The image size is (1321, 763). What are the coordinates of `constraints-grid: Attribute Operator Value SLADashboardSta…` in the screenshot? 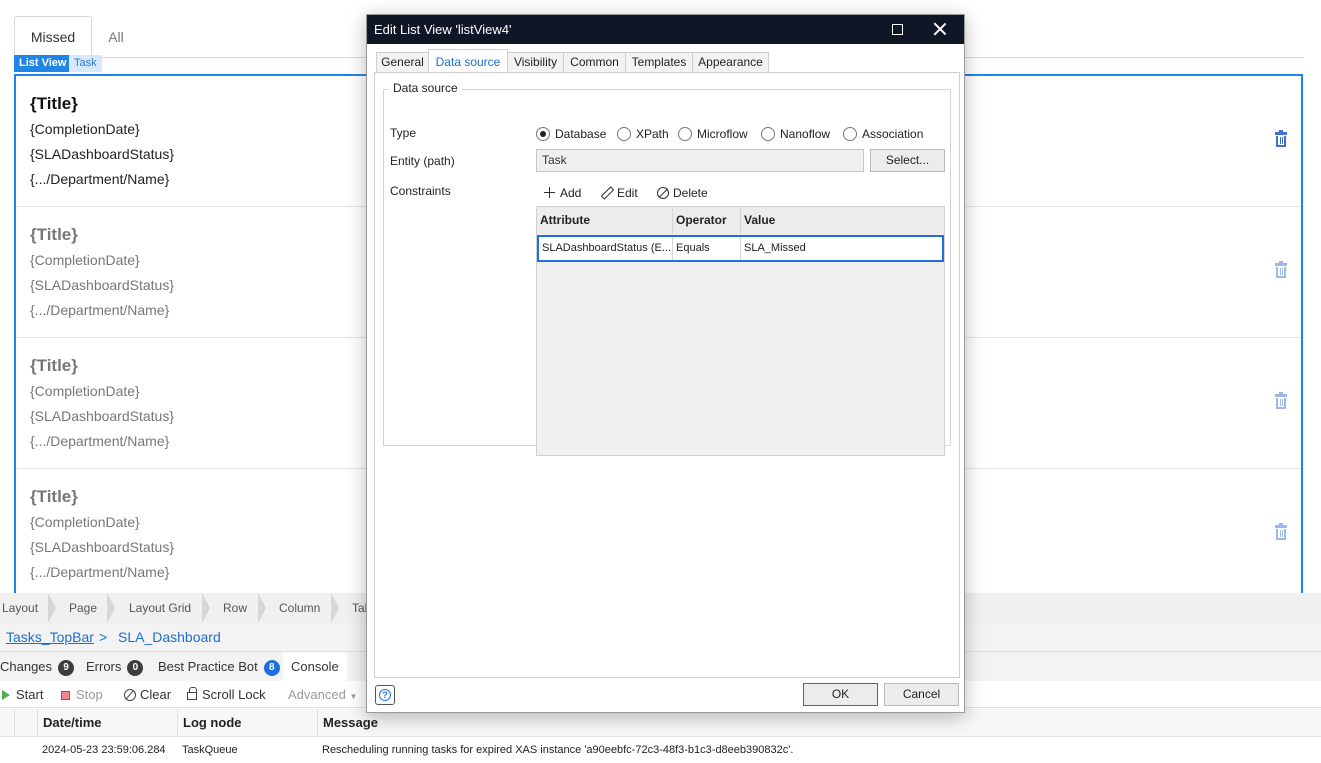 It's located at (740, 331).